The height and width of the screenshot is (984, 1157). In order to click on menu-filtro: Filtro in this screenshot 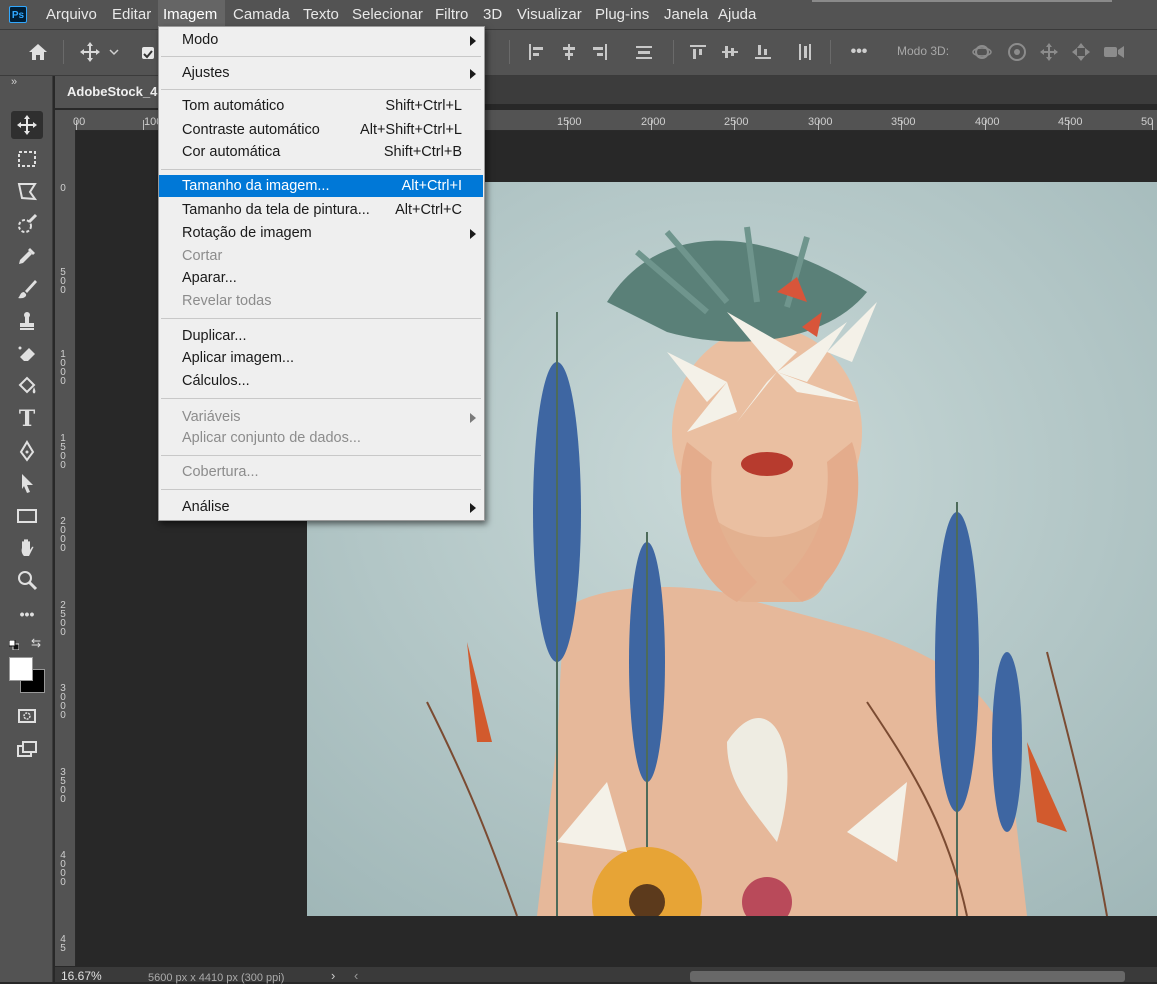, I will do `click(451, 14)`.